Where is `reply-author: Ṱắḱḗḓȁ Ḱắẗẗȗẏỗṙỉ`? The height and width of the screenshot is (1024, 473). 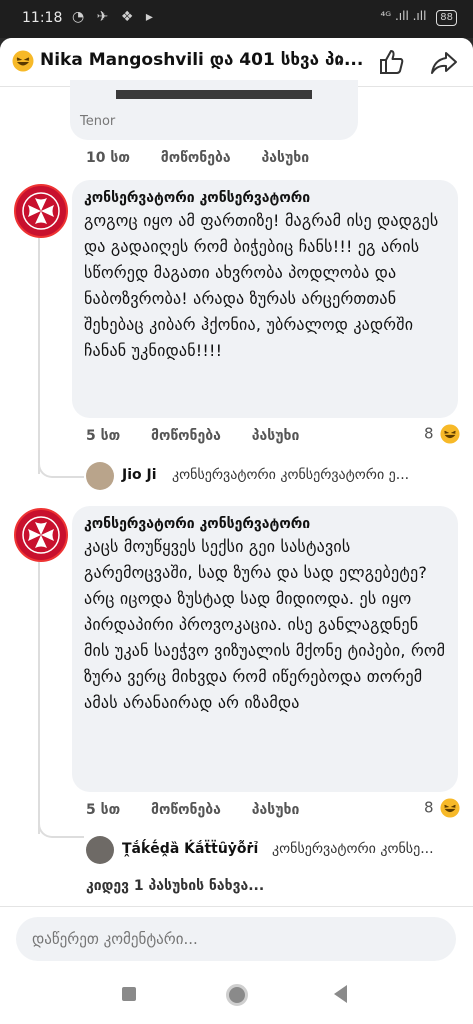
reply-author: Ṱắḱḗḓȁ Ḱắẗẗȗẏỗṙỉ is located at coordinates (190, 849).